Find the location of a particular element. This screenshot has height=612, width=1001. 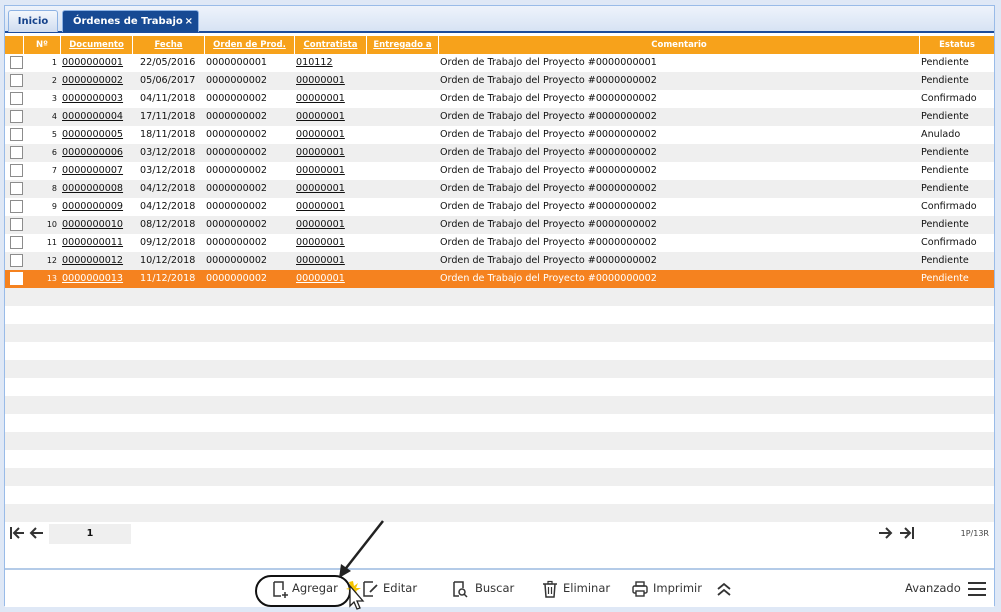

tab-inicio: Inicio is located at coordinates (33, 21).